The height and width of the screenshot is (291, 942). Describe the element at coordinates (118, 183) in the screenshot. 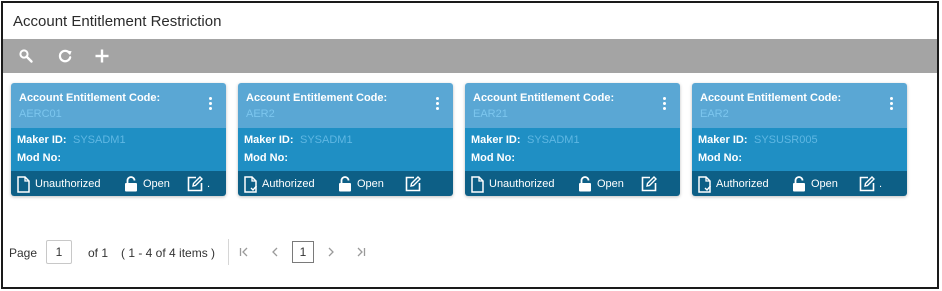

I see `card-footer: Unauthorized Open .` at that location.